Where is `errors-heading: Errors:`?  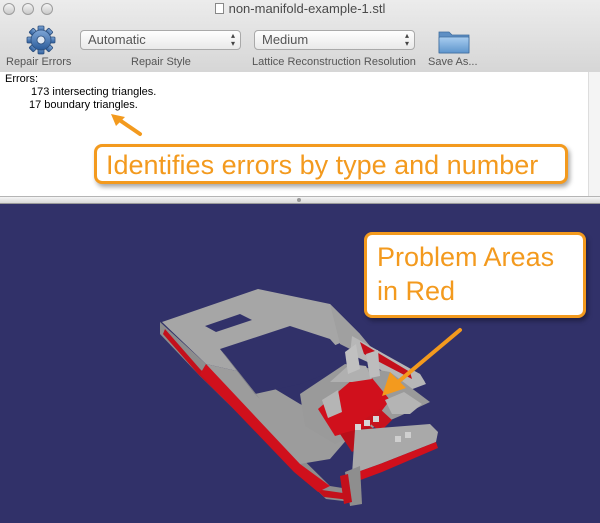 errors-heading: Errors: is located at coordinates (21, 79).